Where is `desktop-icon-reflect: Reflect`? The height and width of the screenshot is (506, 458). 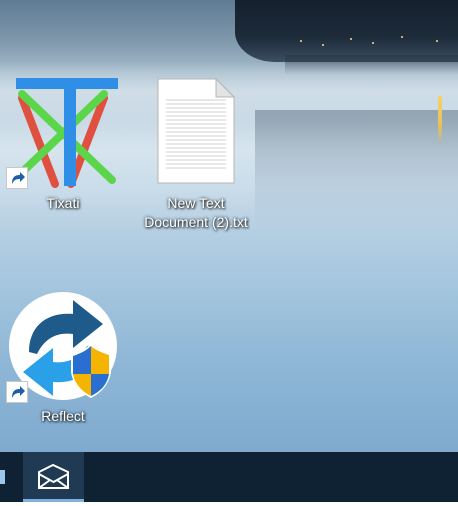
desktop-icon-reflect: Reflect is located at coordinates (63, 358).